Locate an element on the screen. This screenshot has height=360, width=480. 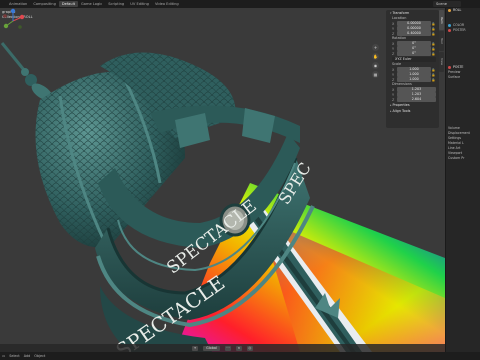
status-add: Add is located at coordinates (27, 356).